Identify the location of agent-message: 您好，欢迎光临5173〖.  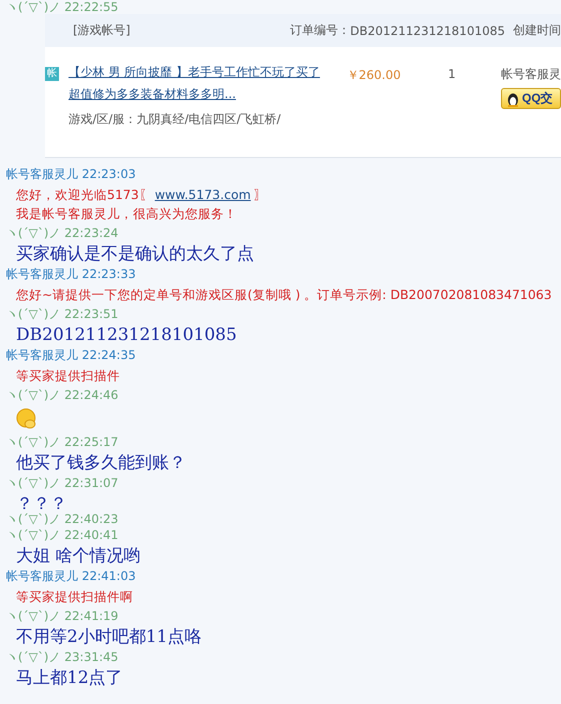
(84, 194).